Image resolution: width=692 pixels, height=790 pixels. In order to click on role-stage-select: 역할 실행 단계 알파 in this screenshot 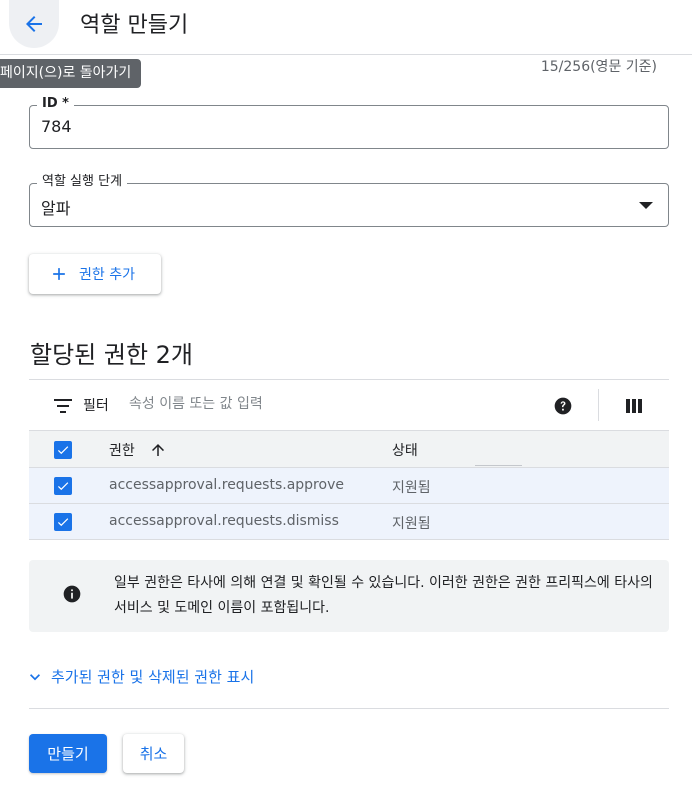, I will do `click(349, 200)`.